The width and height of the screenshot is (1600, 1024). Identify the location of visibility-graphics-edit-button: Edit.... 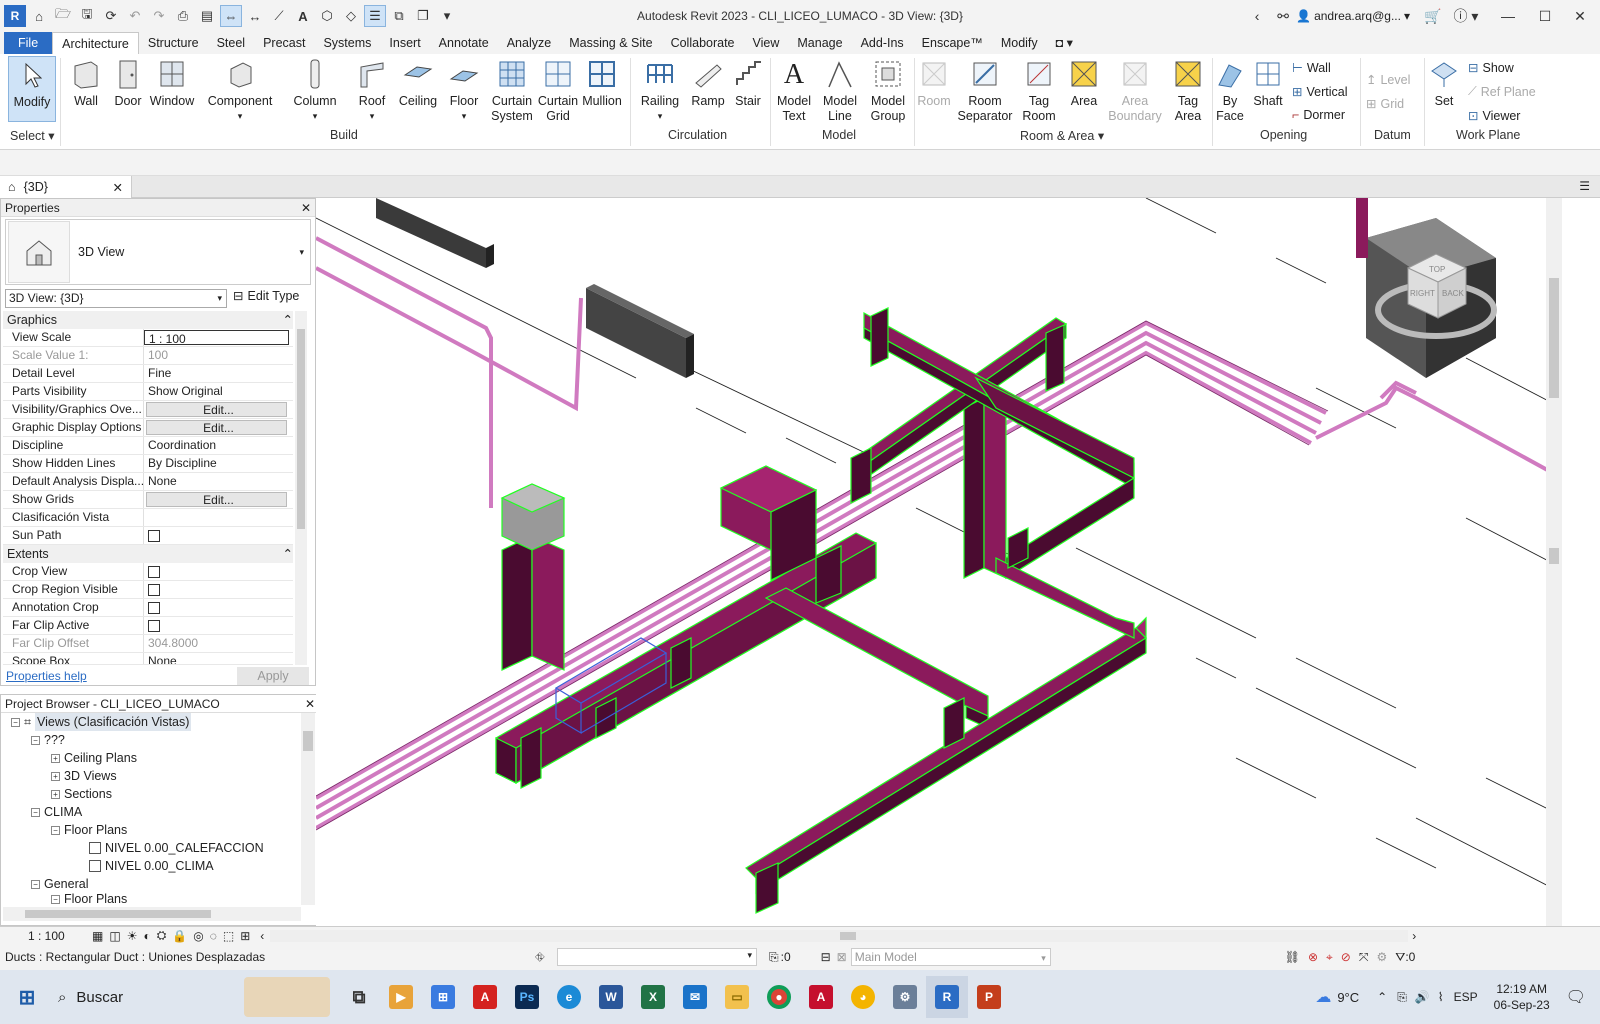
(216, 409).